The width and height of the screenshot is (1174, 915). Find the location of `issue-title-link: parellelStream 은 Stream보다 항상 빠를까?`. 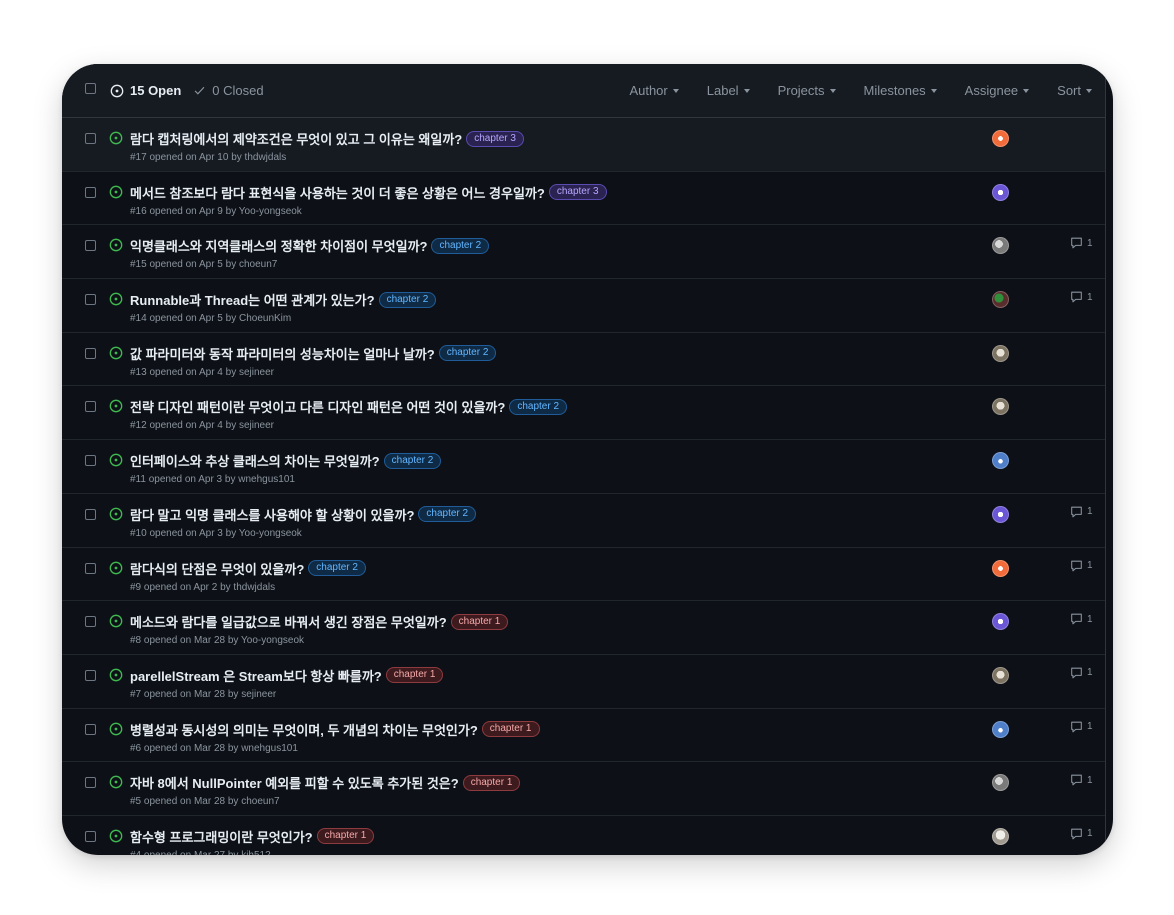

issue-title-link: parellelStream 은 Stream보다 항상 빠를까? is located at coordinates (256, 675).